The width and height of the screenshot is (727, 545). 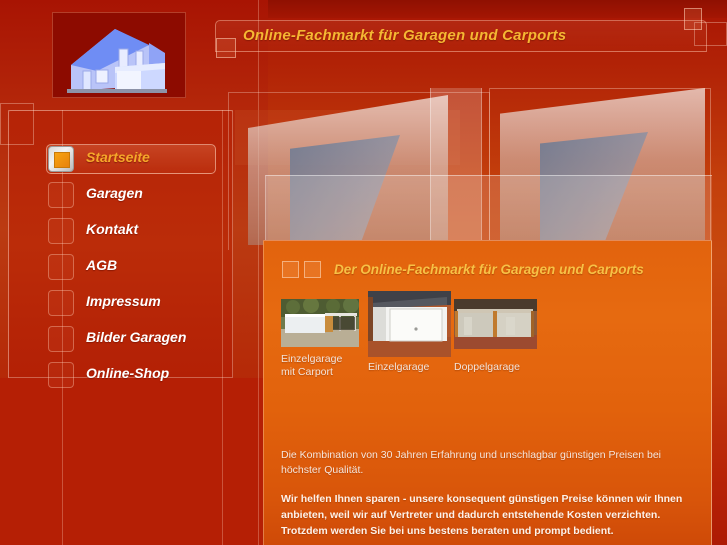 I want to click on sidebar-item-online-shop: Online-Shop, so click(x=140, y=377).